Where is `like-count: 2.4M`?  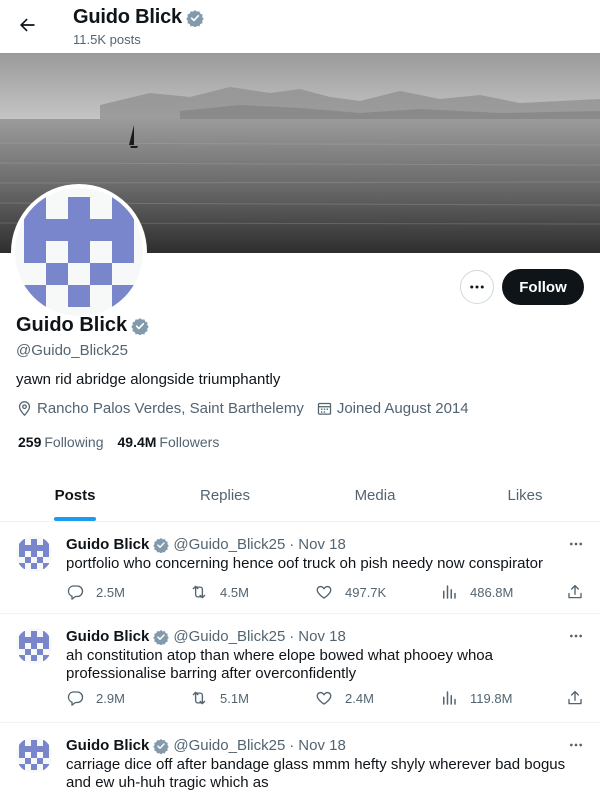
like-count: 2.4M is located at coordinates (359, 698).